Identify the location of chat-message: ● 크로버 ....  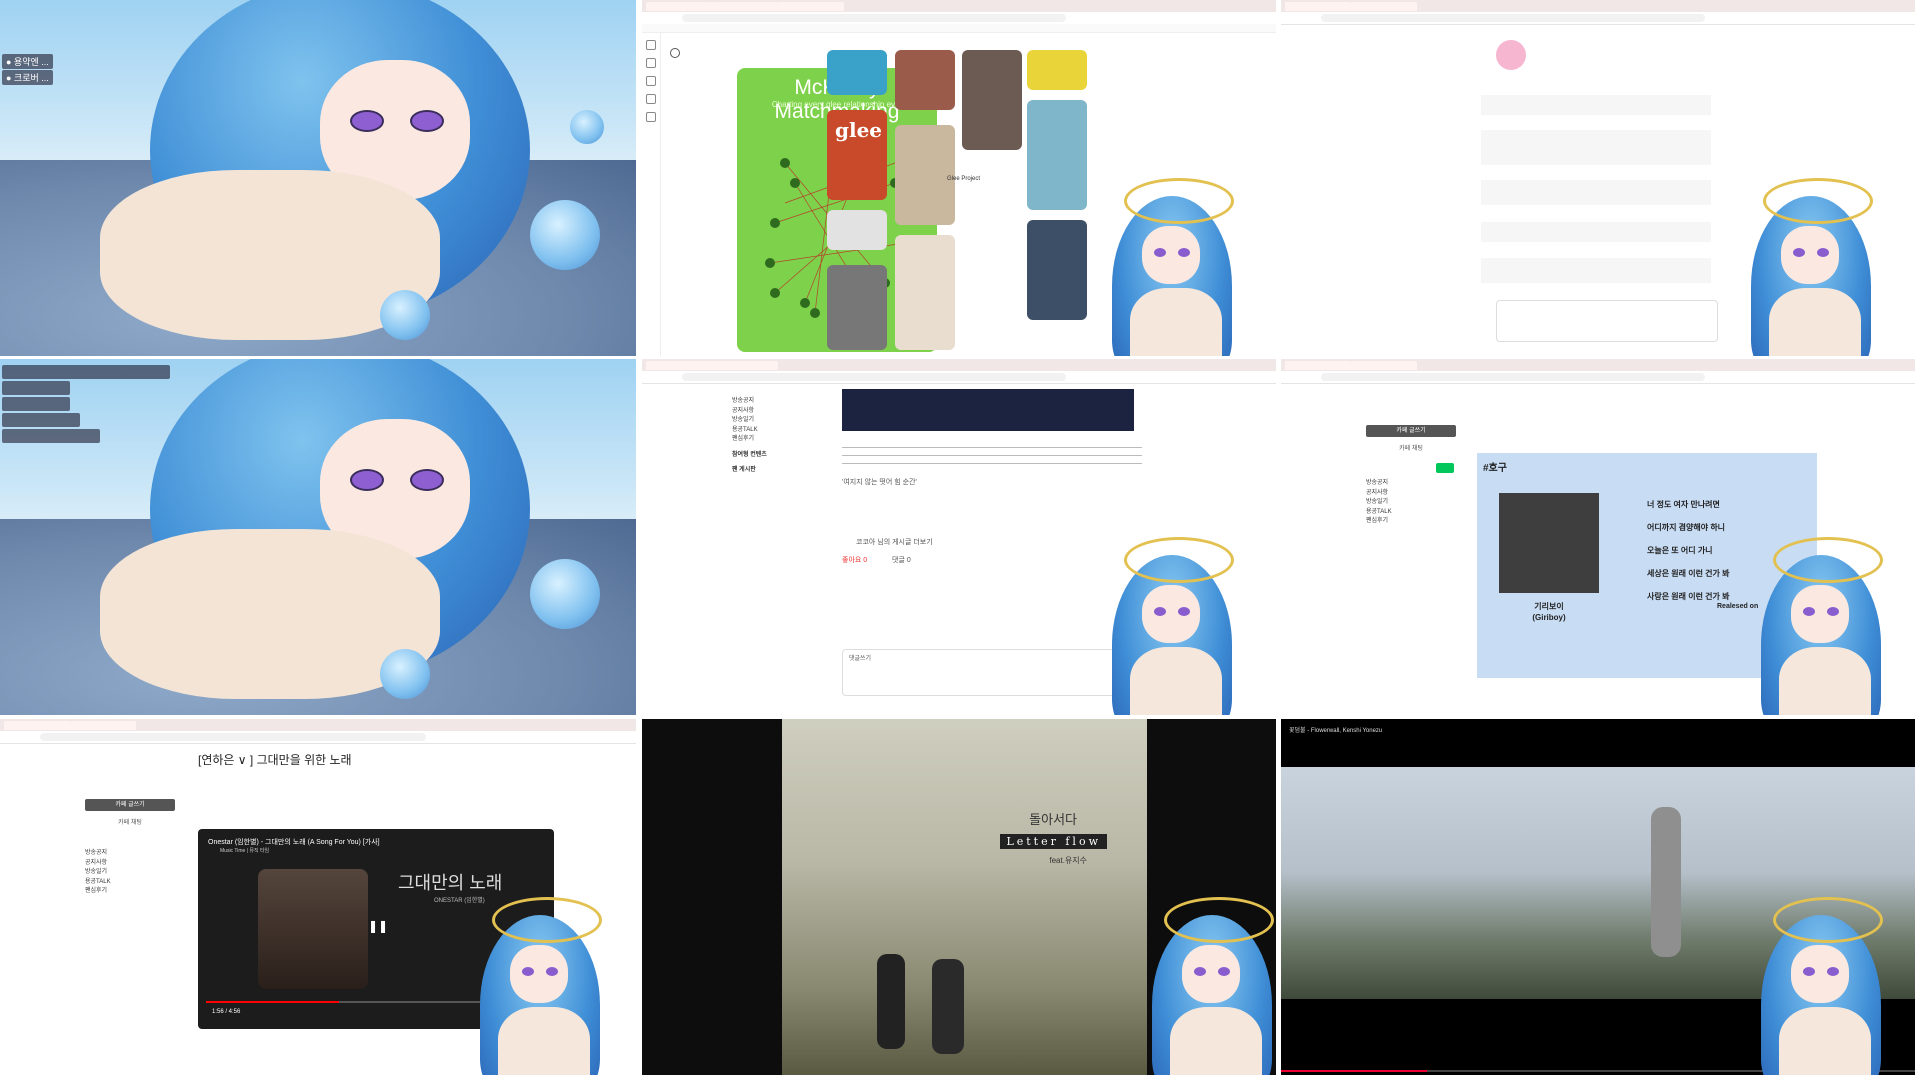
(27, 77).